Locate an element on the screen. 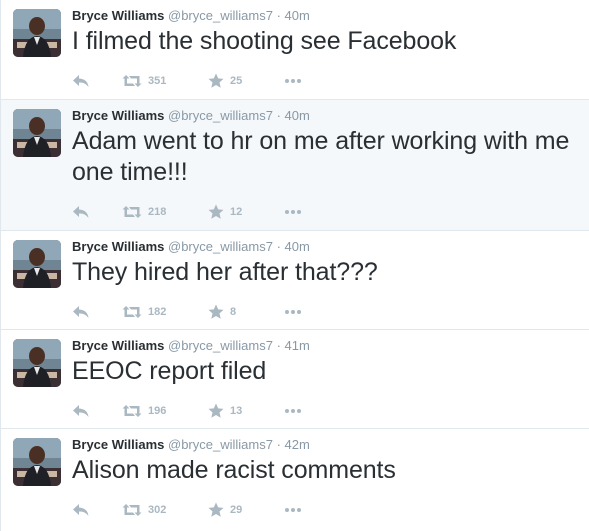 The image size is (589, 531). favorite-button: 12 is located at coordinates (246, 212).